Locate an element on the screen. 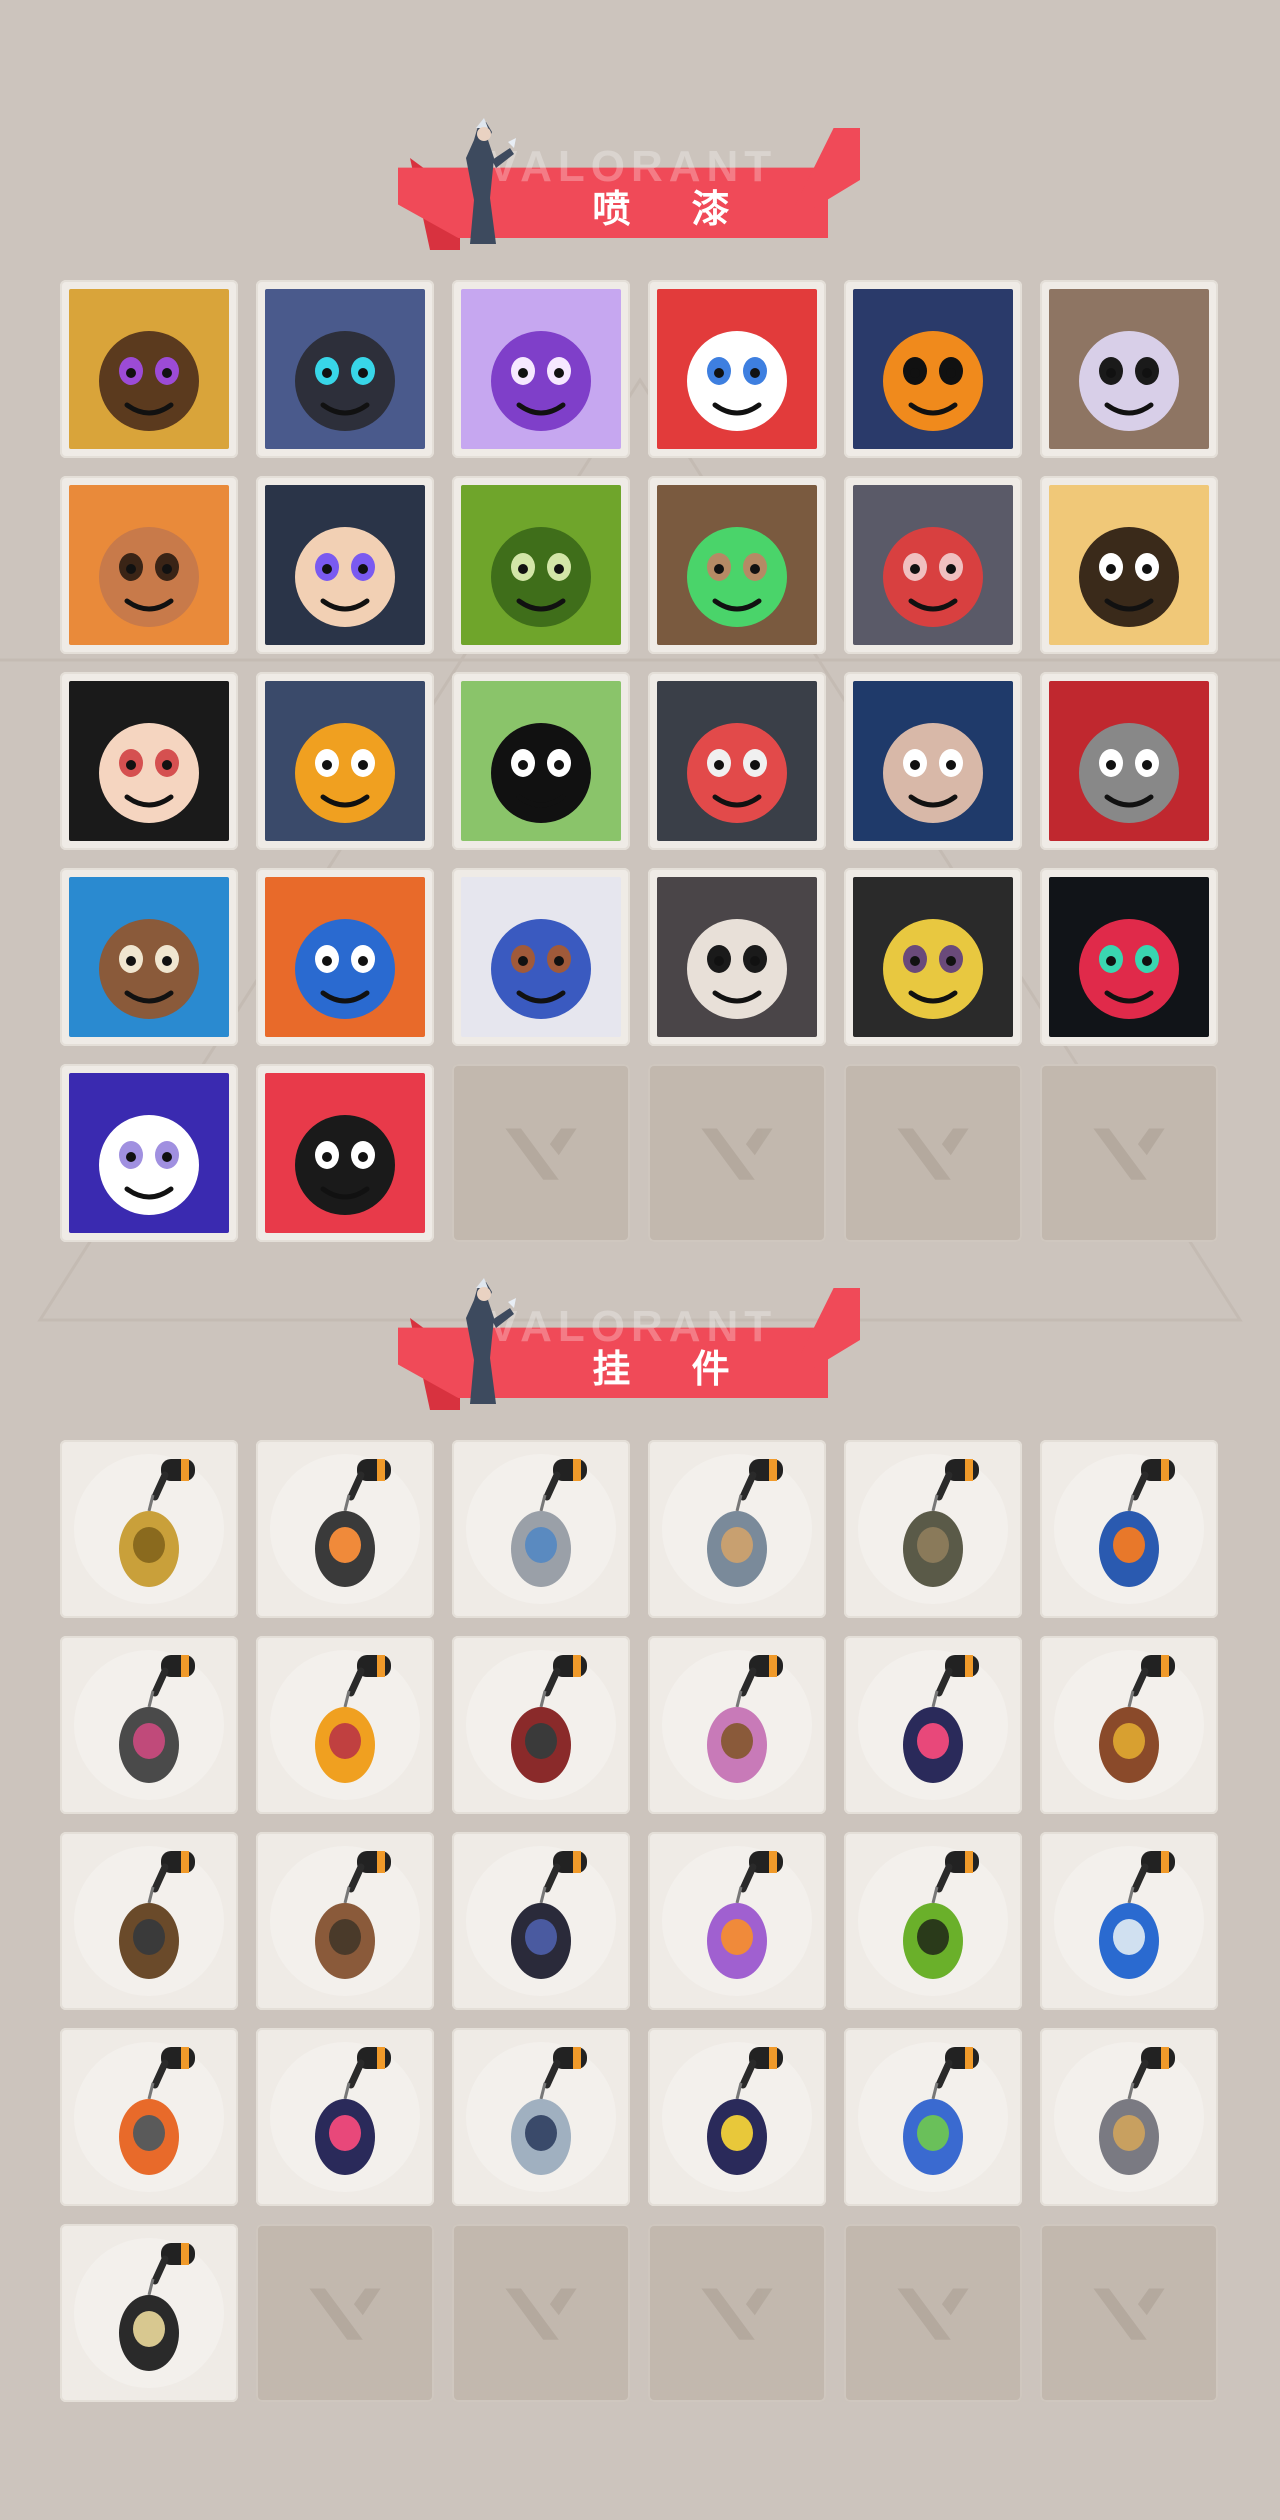 The width and height of the screenshot is (1280, 2520). orange-top-hat-icon is located at coordinates (933, 369).